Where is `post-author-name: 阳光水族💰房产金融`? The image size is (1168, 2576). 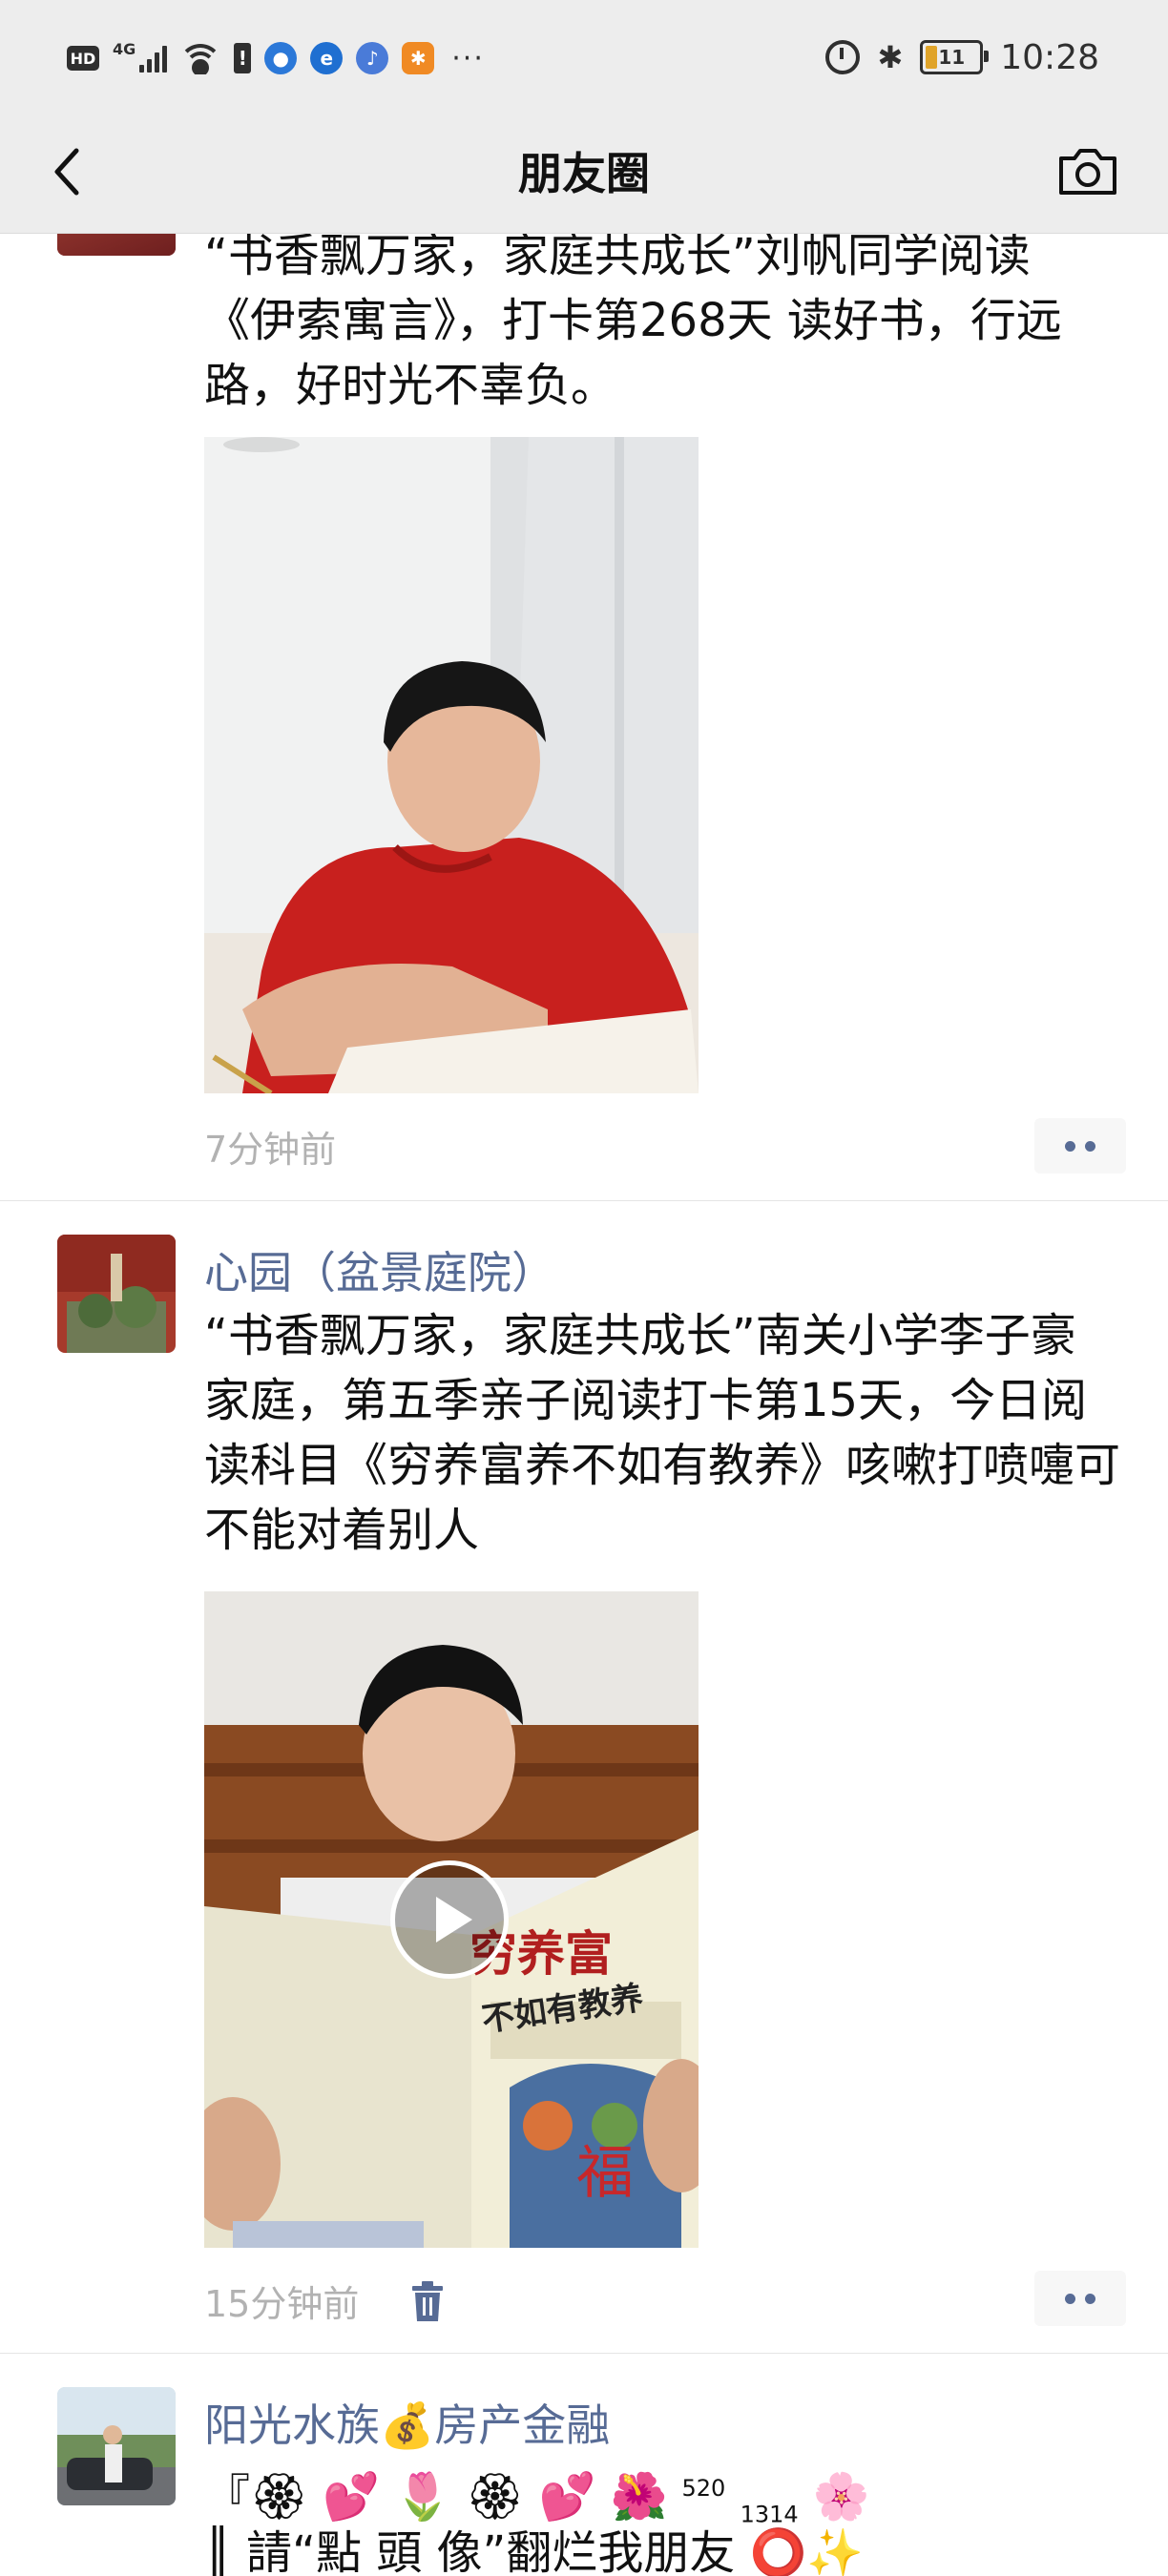
post-author-name: 阳光水族💰房产金融 is located at coordinates (407, 2422).